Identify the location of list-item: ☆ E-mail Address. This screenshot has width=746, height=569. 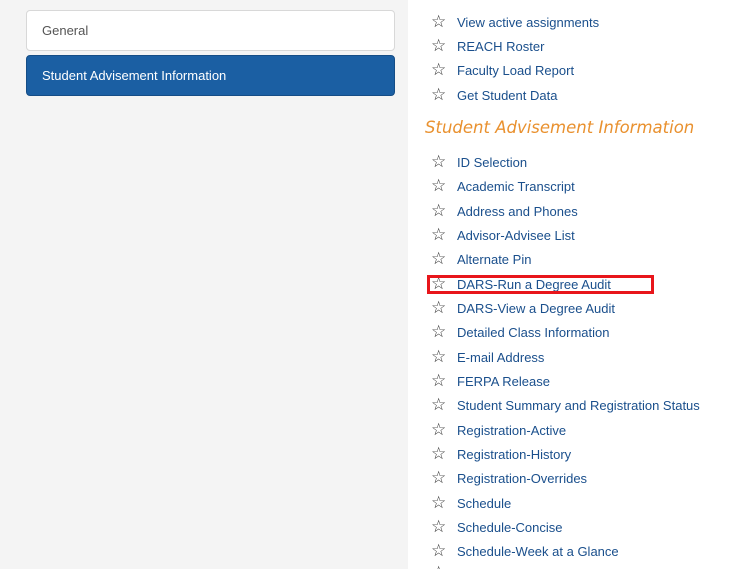
(487, 357).